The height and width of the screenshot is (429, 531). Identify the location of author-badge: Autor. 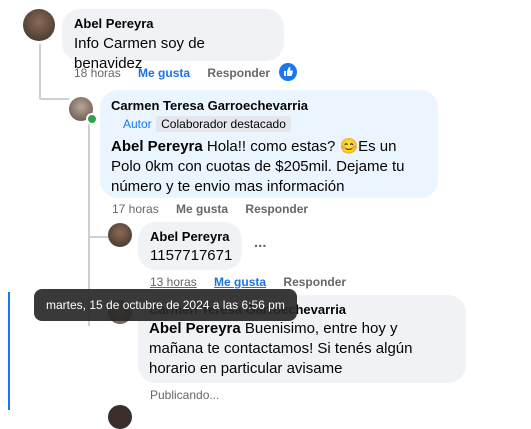
(137, 124).